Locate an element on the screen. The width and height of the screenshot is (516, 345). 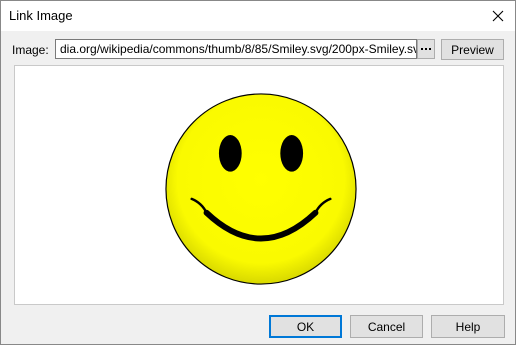
cancel-button: Cancel is located at coordinates (386, 326).